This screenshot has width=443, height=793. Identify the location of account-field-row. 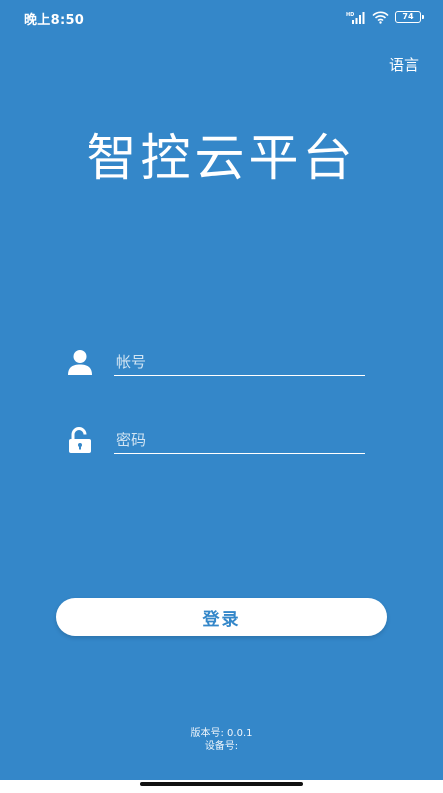
(216, 362).